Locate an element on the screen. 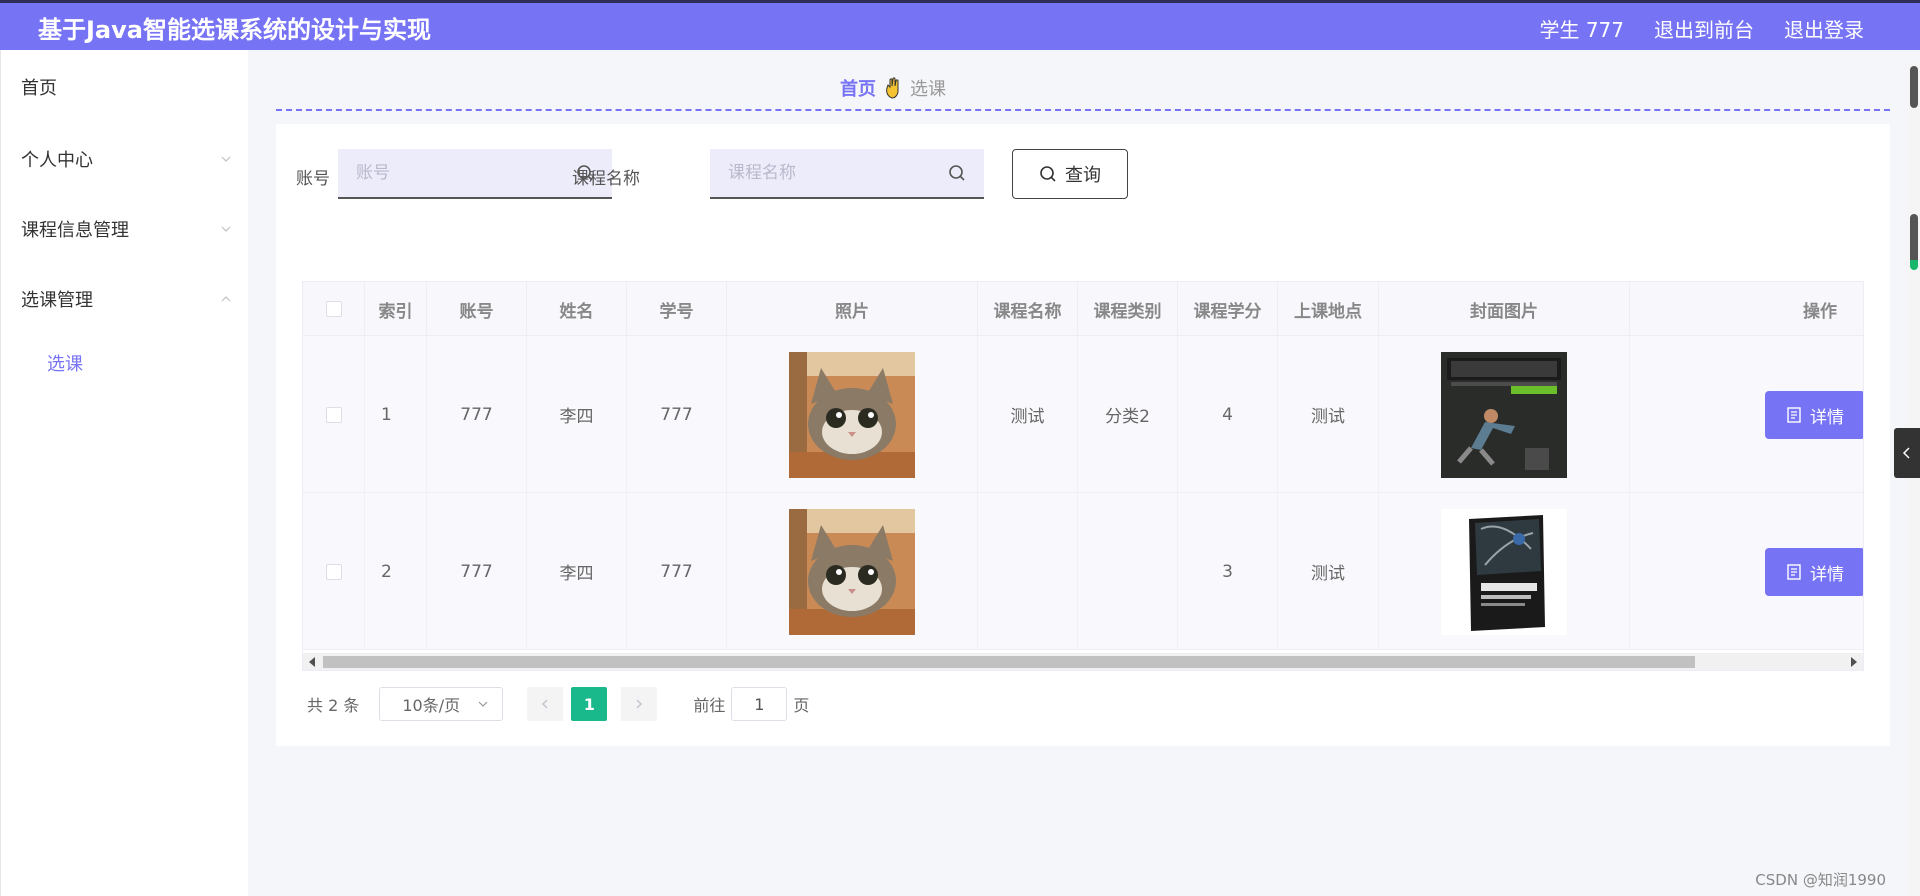 The image size is (1920, 896). column-header: 索引 is located at coordinates (396, 309).